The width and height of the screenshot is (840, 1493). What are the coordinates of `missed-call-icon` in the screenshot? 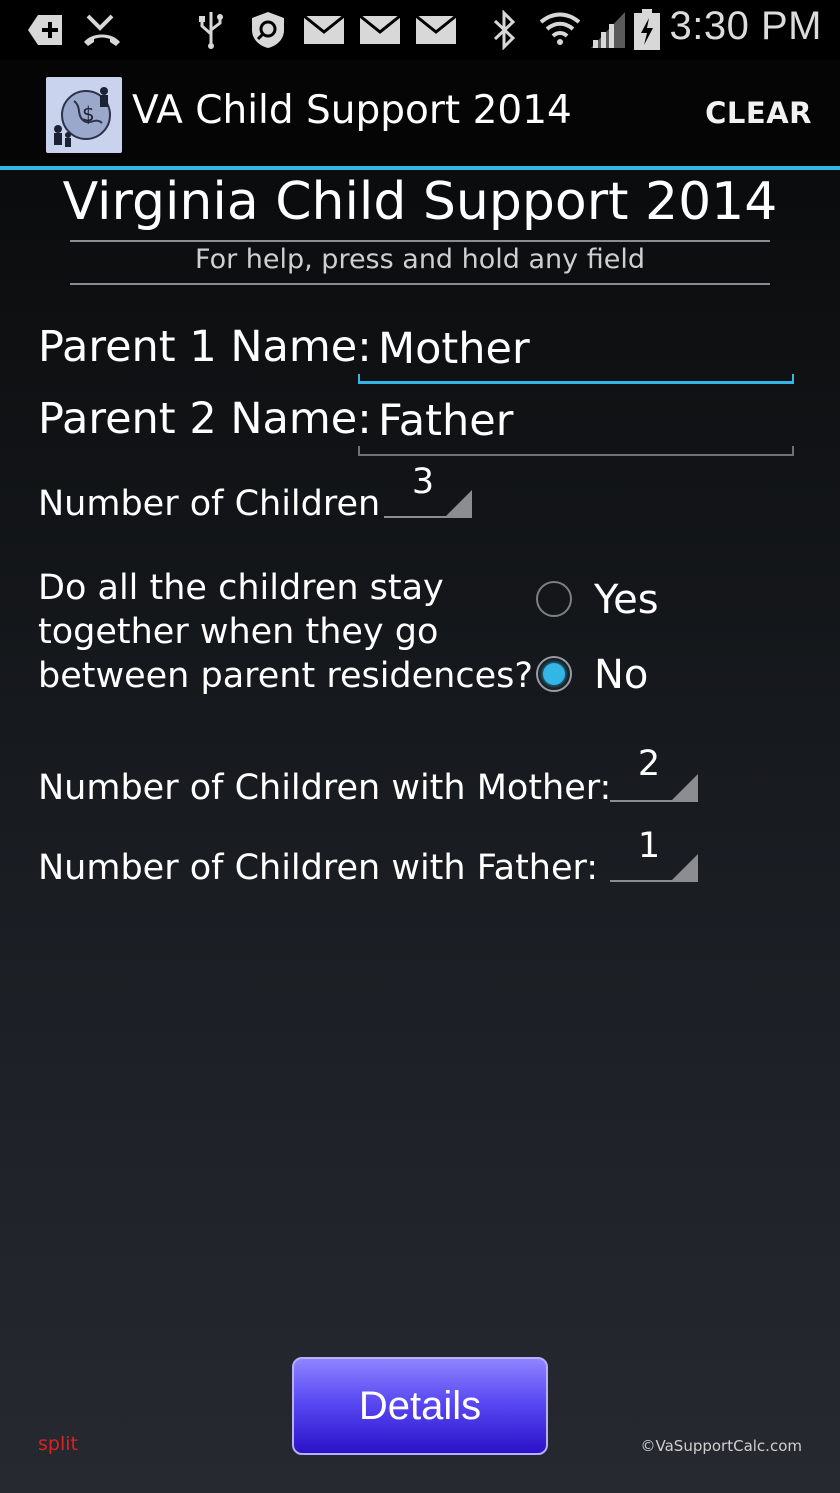 It's located at (102, 30).